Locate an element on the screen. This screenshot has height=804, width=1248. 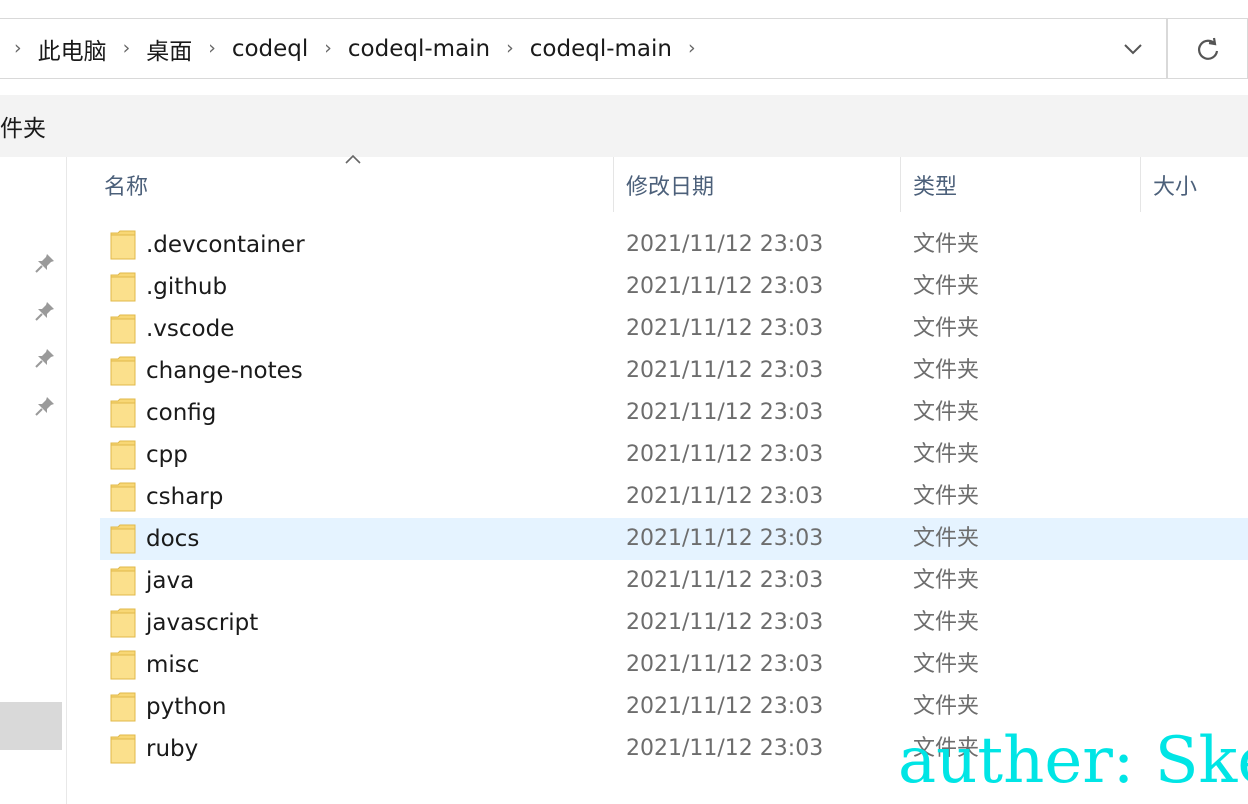
breadcrumb-desktop: 桌面 is located at coordinates (169, 49).